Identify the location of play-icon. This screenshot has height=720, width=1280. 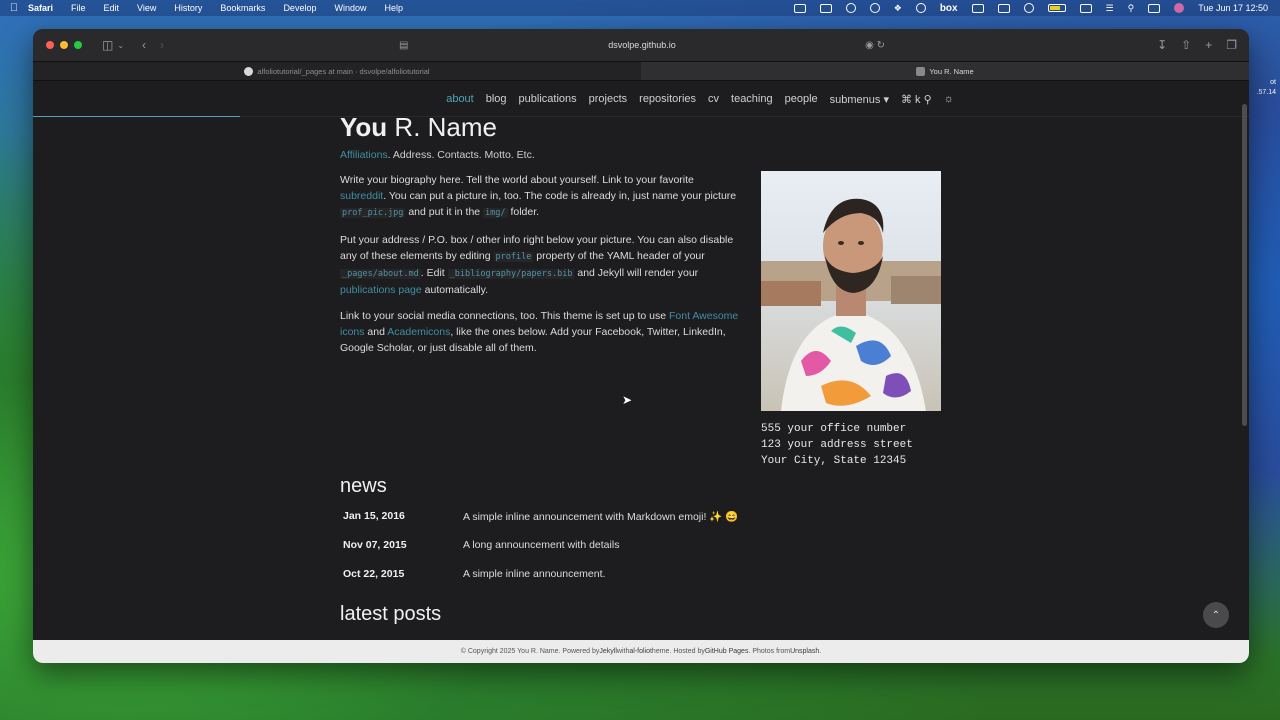
(1028, 8).